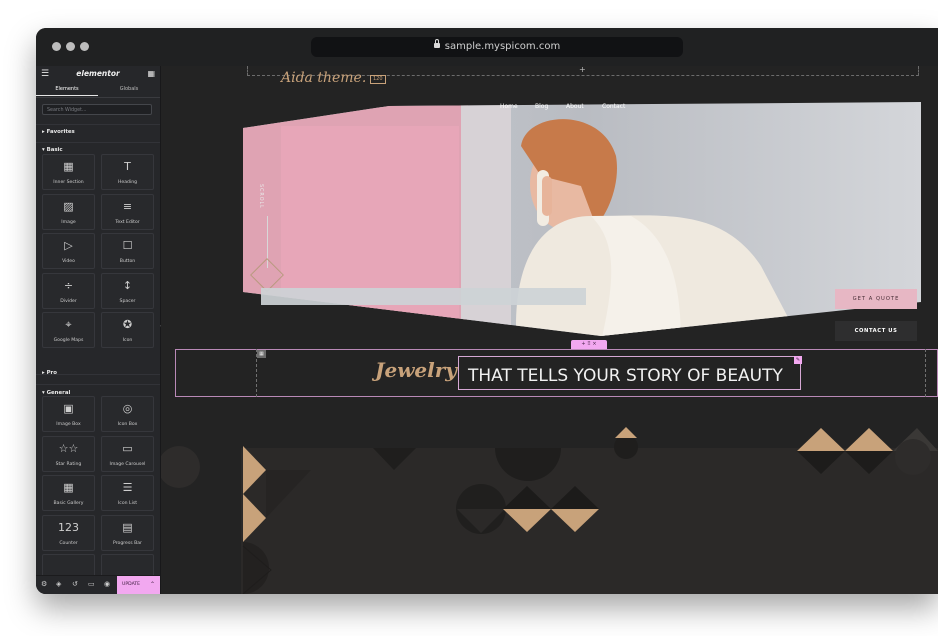 This screenshot has height=636, width=938. Describe the element at coordinates (68, 527) in the screenshot. I see `counter-icon: 123` at that location.